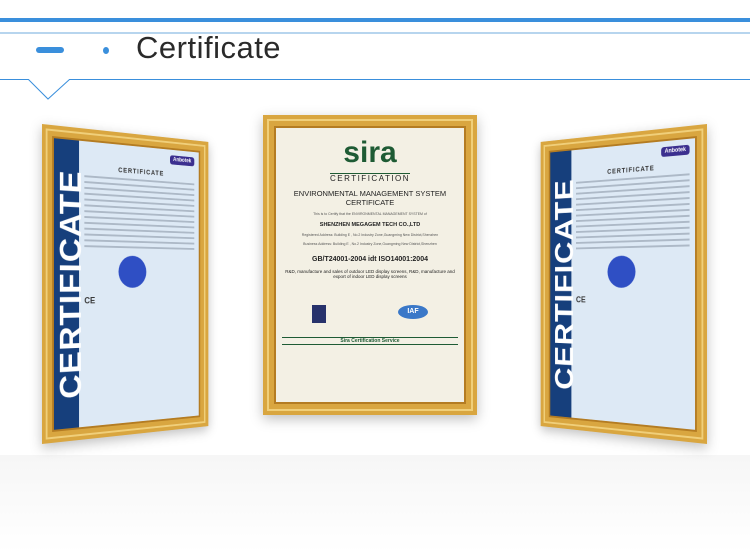 The image size is (750, 553). I want to click on certificate-title: ENVIRONMENTAL MANAGEMENT SYSTEM, so click(370, 193).